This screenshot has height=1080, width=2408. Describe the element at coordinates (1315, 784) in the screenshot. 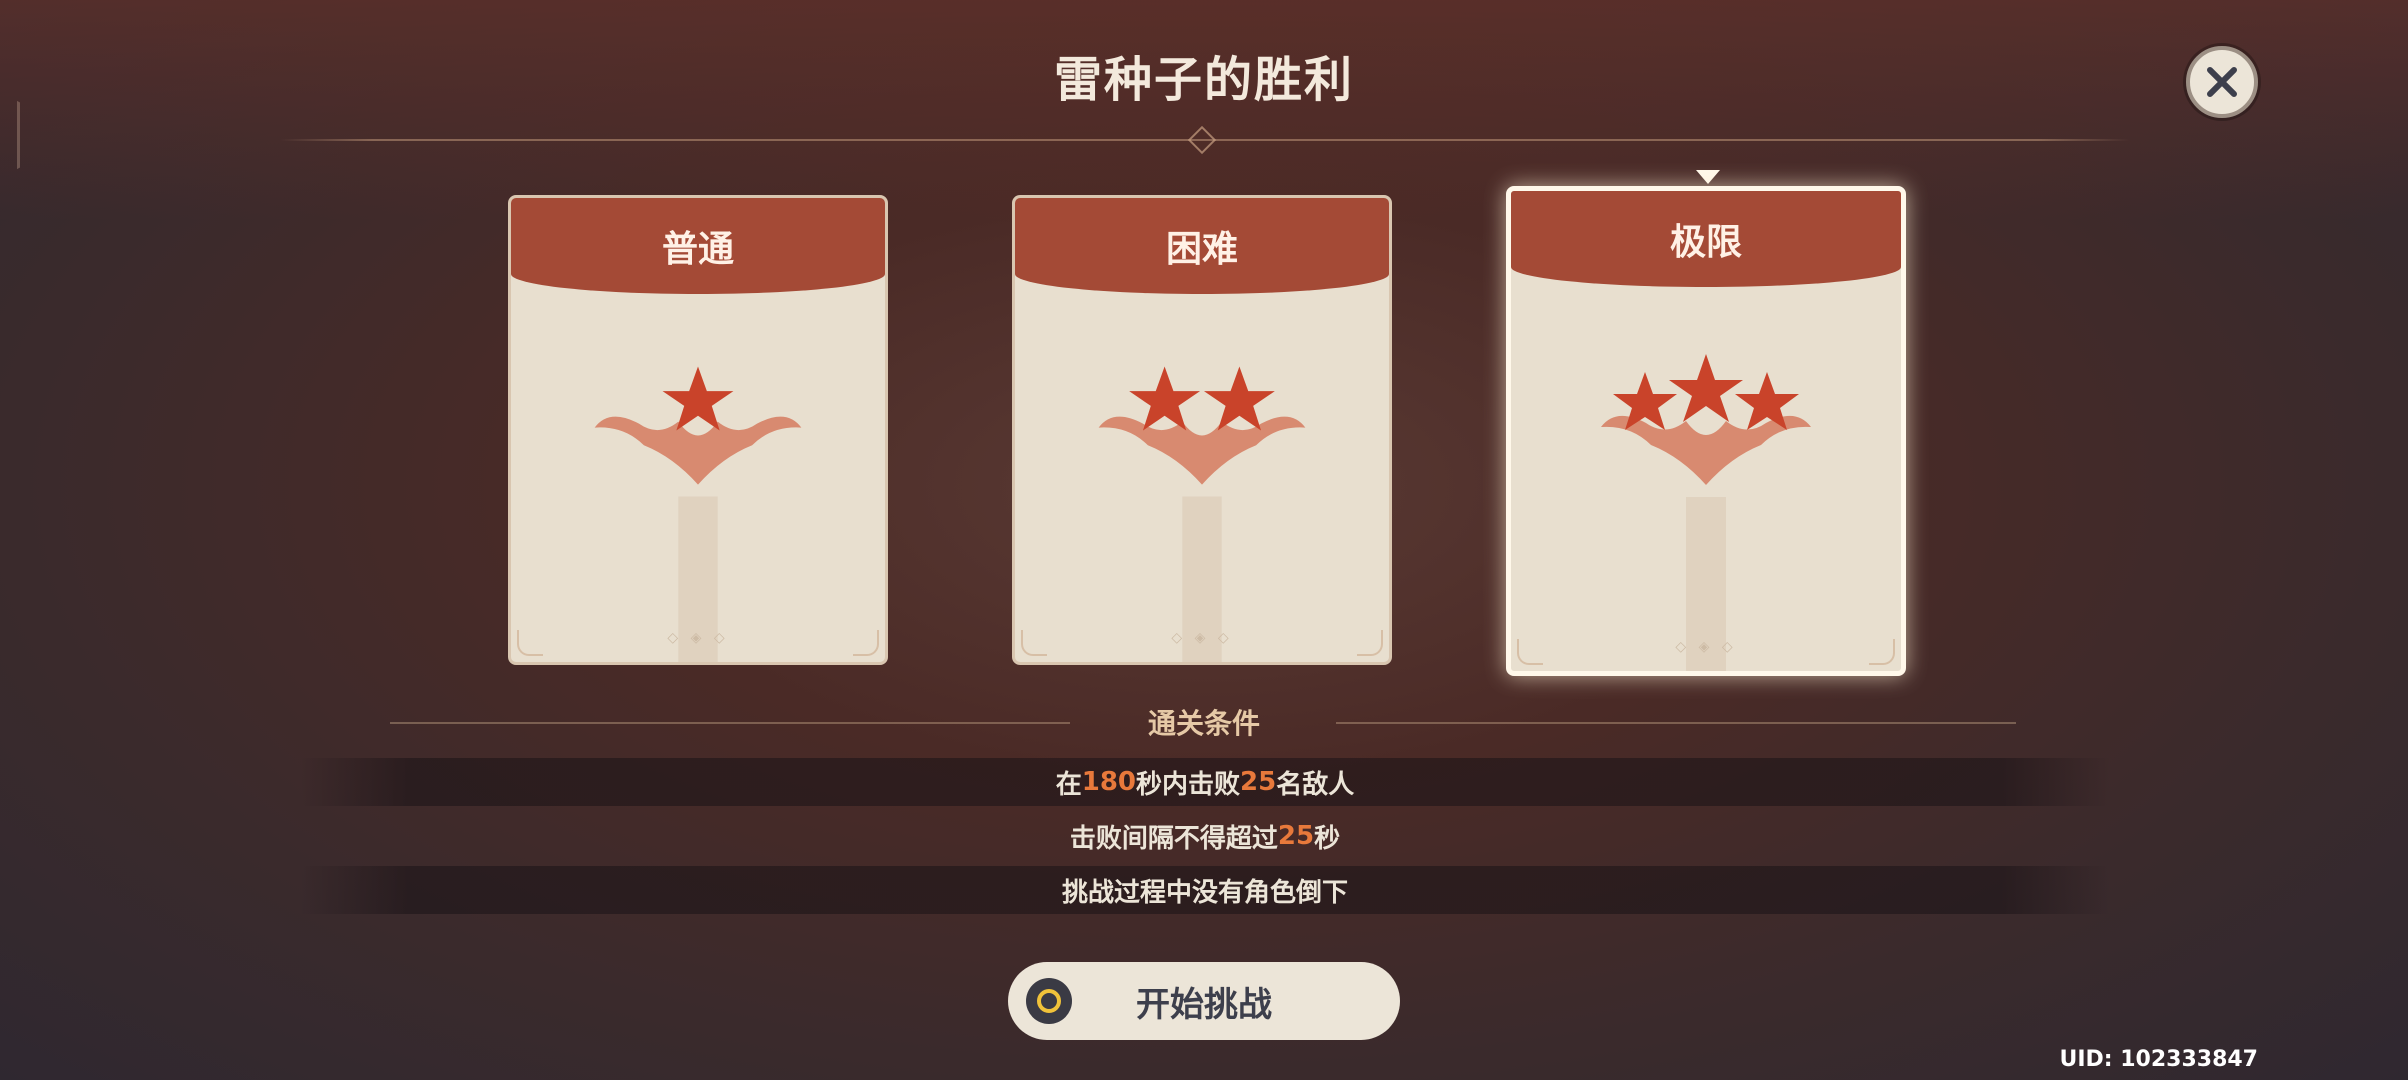

I see `condition-text: 名敌人` at that location.